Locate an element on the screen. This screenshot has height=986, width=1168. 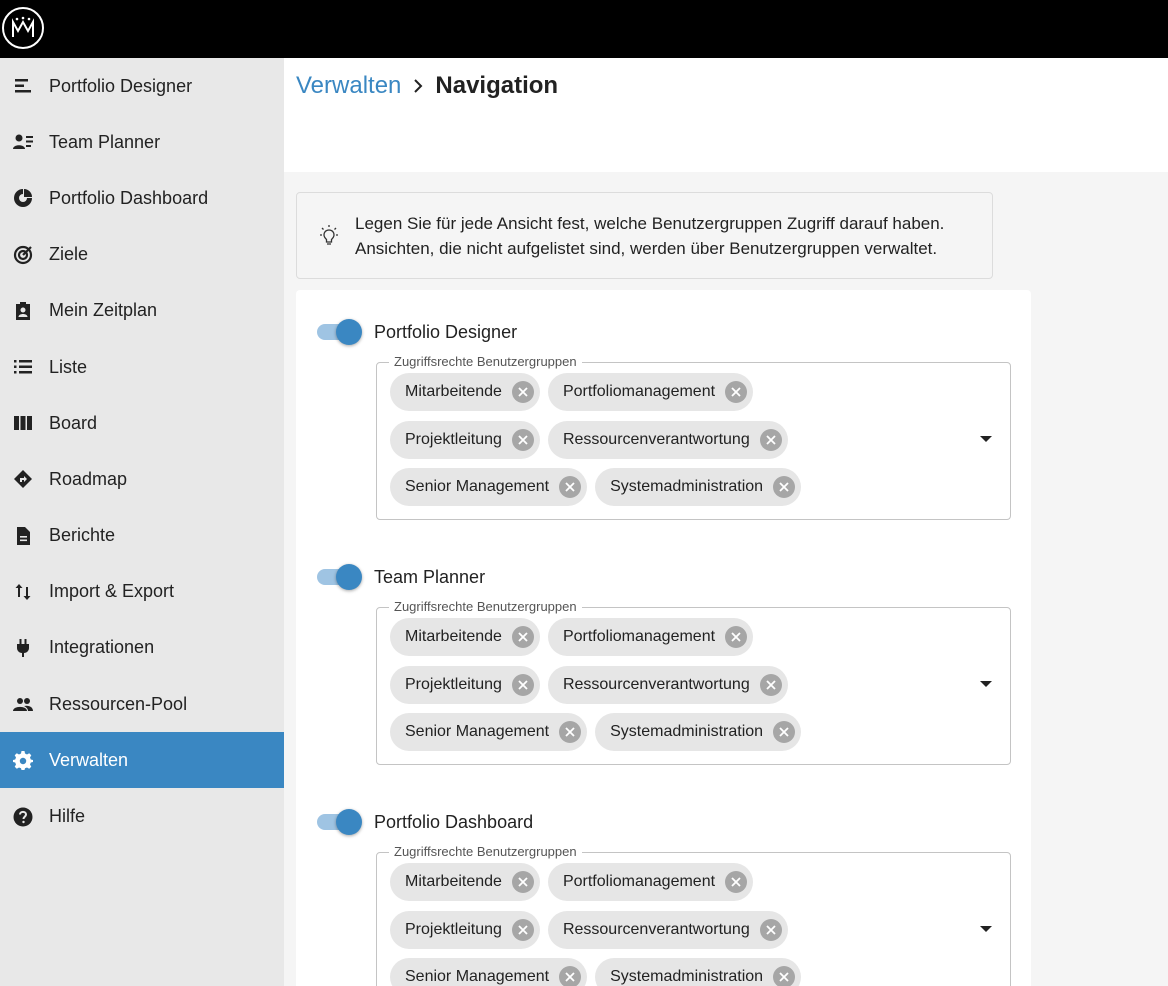
sidebar-item-mein-zeitplan: Mein Zeitplan is located at coordinates (142, 311).